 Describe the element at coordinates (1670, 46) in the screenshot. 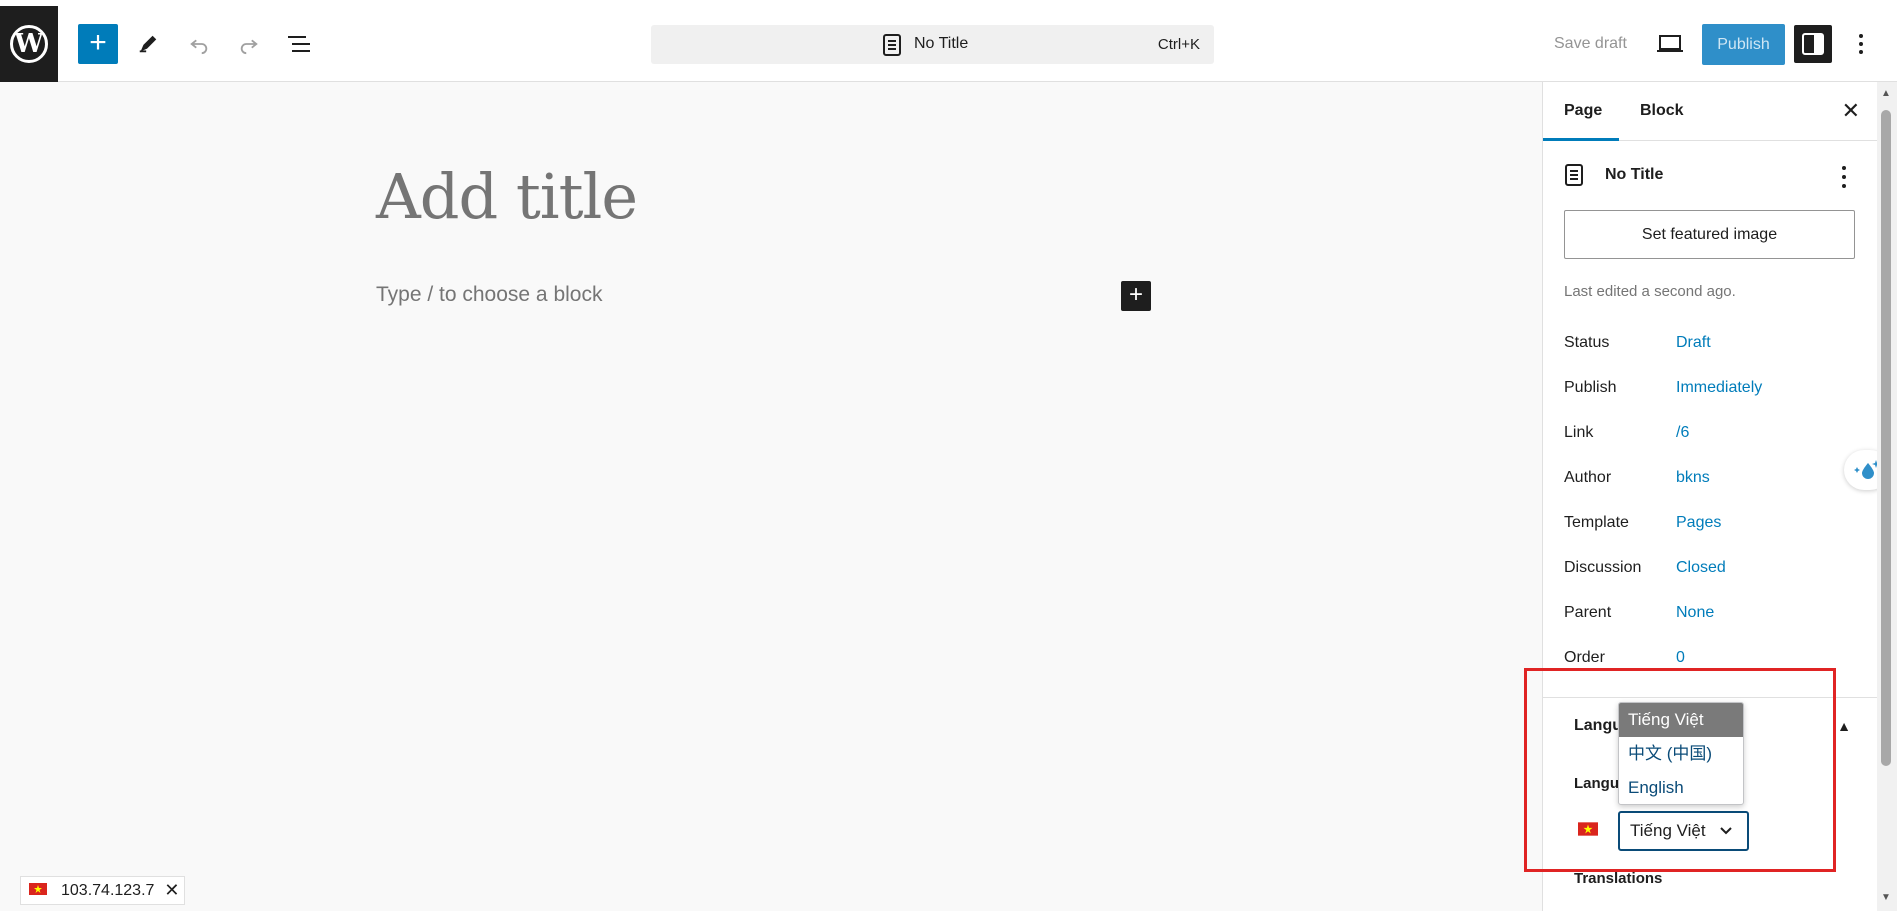

I see `preview-desktop-icon` at that location.